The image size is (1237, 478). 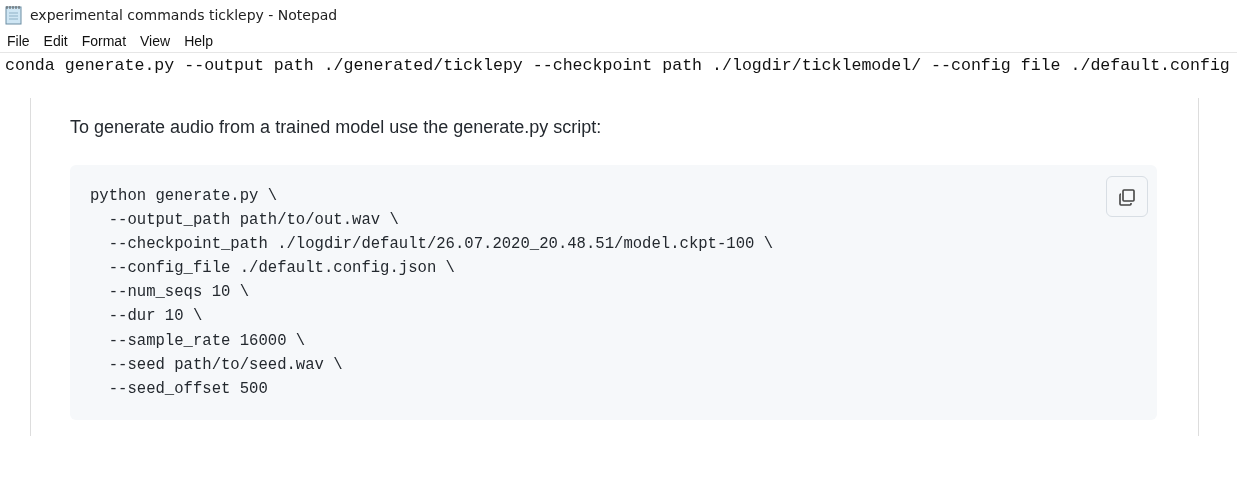 I want to click on code-line: --checkpoint_path ./logdir/default/26.07.2020_20.48.51/model.ckpt-100 \, so click(x=440, y=245).